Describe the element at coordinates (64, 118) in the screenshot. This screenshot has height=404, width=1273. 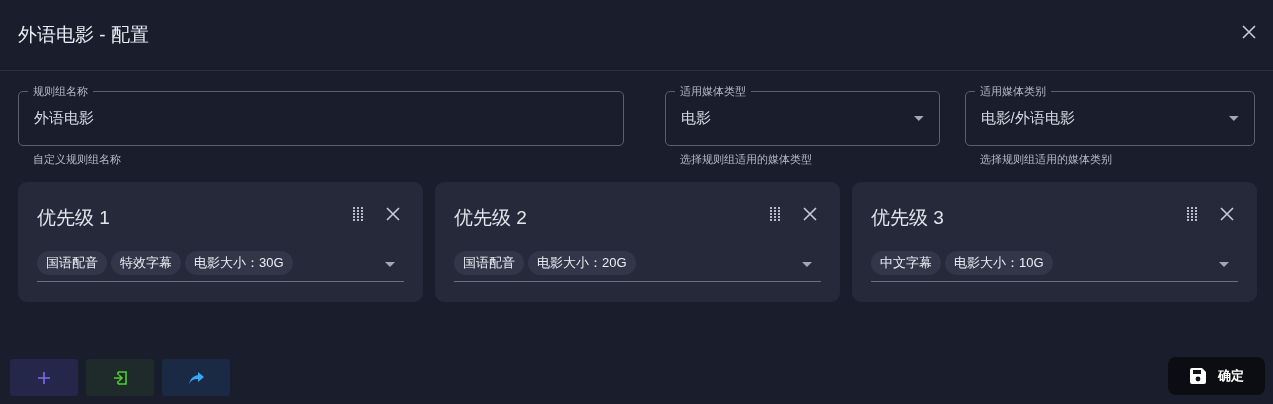
I see `field-value: 外语电影` at that location.